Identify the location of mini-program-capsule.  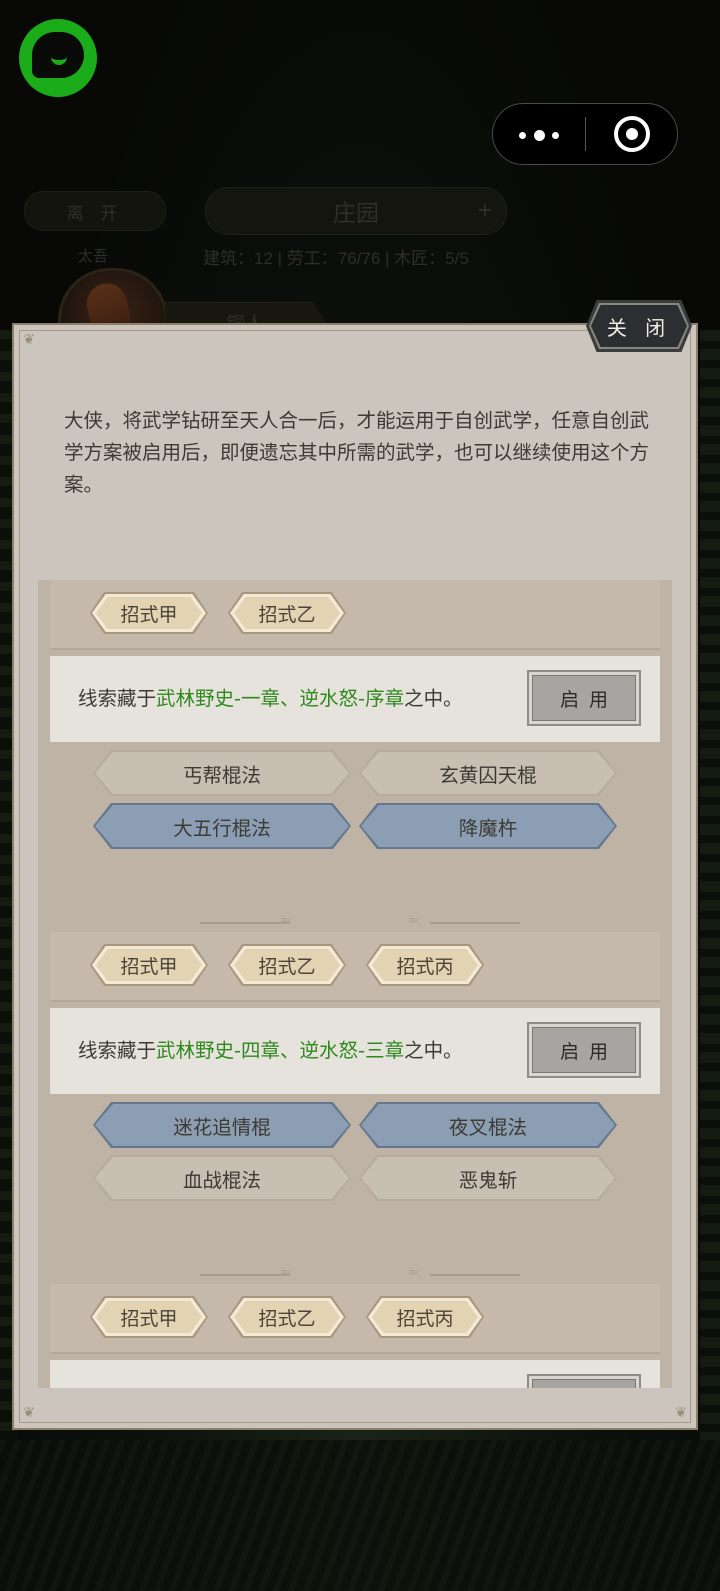
(585, 134).